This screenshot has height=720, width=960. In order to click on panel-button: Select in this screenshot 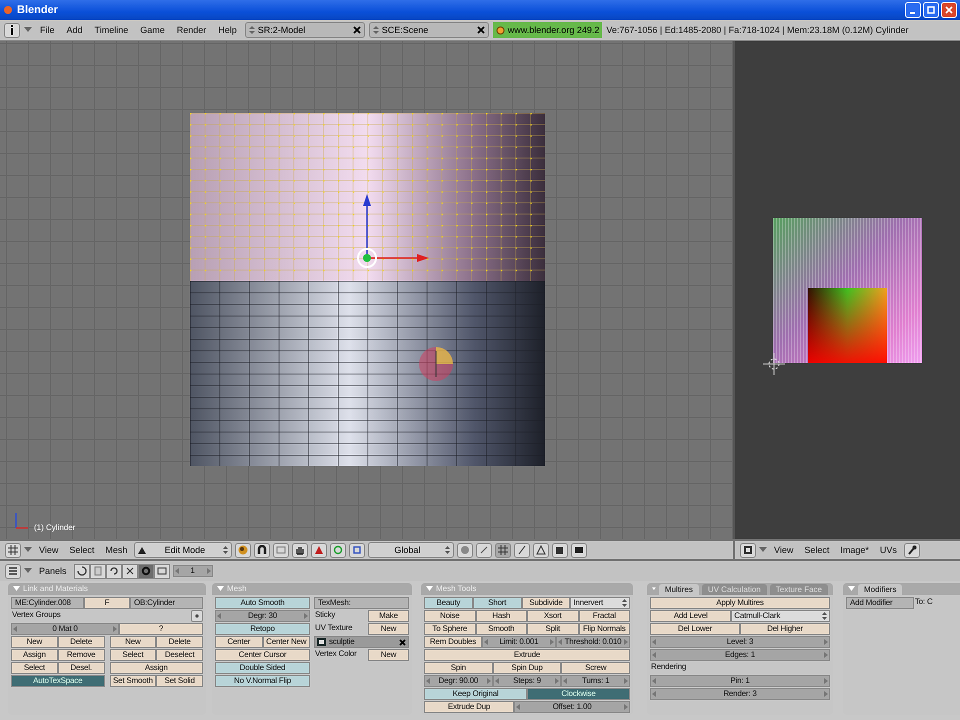, I will do `click(133, 655)`.